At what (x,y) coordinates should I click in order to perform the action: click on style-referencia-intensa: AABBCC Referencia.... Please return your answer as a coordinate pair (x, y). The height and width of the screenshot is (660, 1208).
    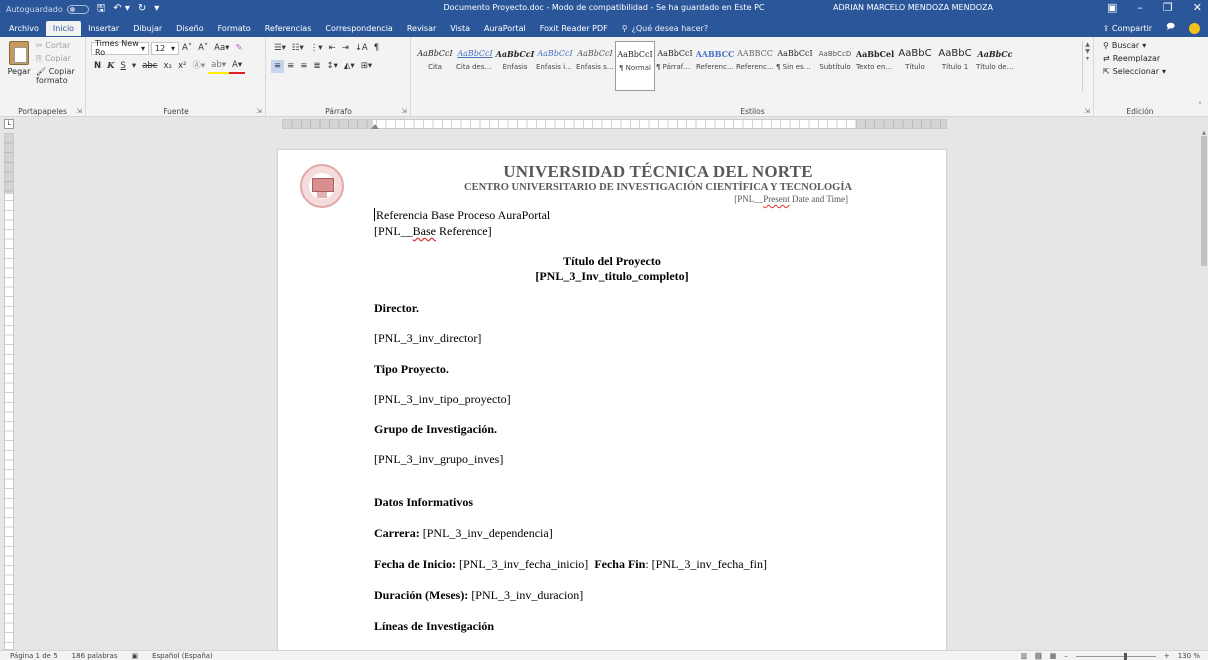
    Looking at the image, I should click on (715, 66).